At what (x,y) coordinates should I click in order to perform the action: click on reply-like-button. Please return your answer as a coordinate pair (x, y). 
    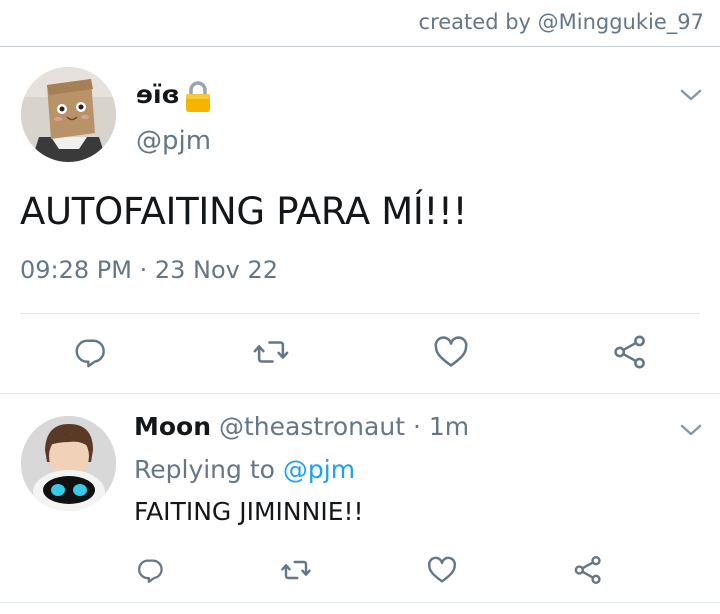
    Looking at the image, I should click on (442, 570).